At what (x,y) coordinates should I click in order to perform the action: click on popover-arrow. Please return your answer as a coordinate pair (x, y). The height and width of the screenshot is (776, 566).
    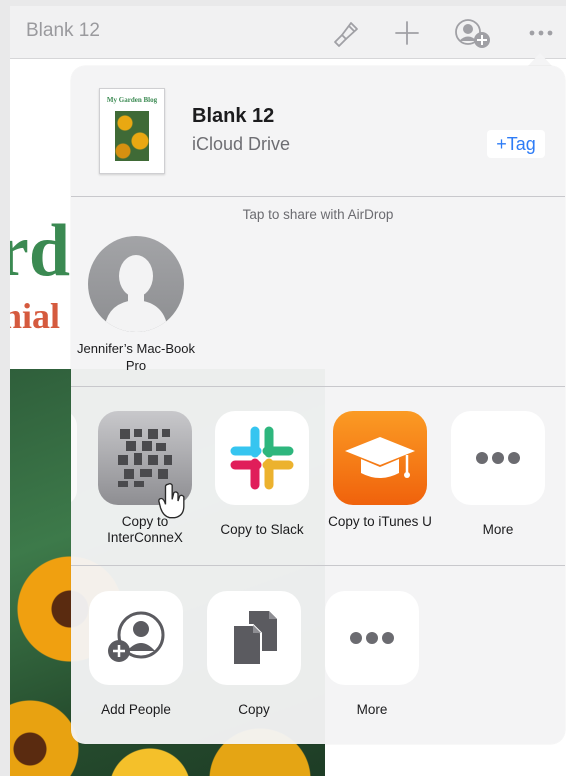
    Looking at the image, I should click on (540, 60).